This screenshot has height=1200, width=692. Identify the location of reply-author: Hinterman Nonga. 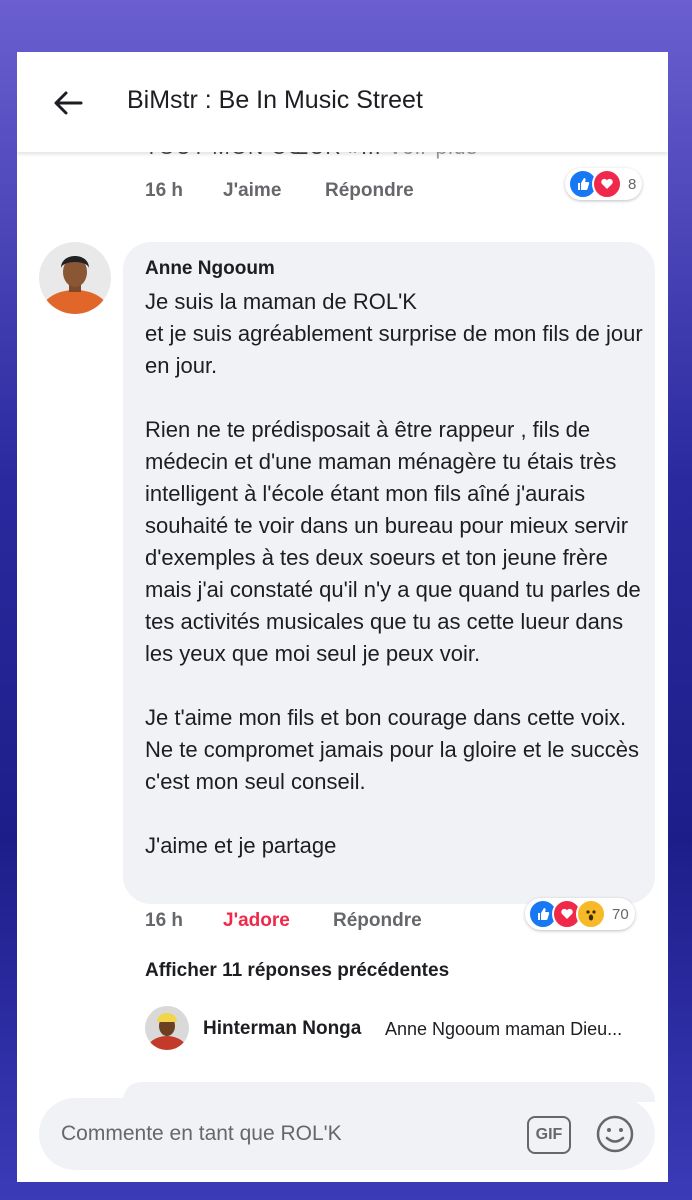
(282, 1029).